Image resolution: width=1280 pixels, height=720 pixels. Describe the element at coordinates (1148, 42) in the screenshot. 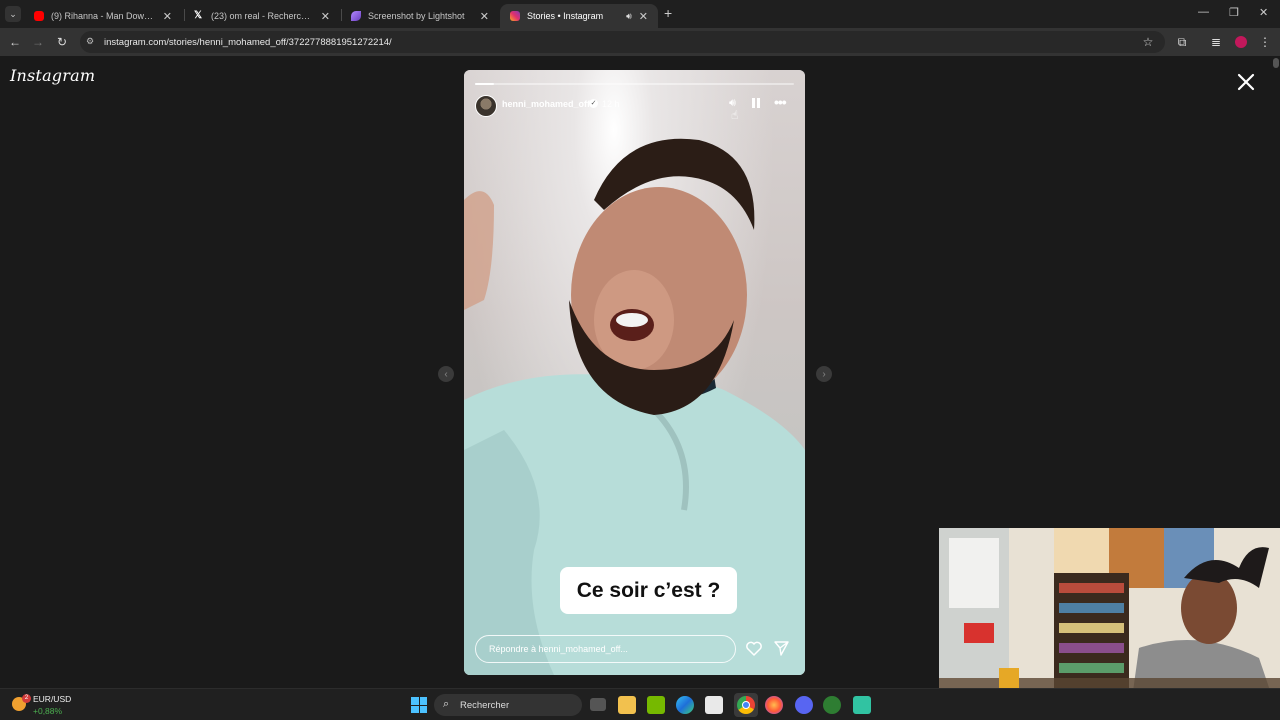

I see `bookmark-star-icon: ☆` at that location.